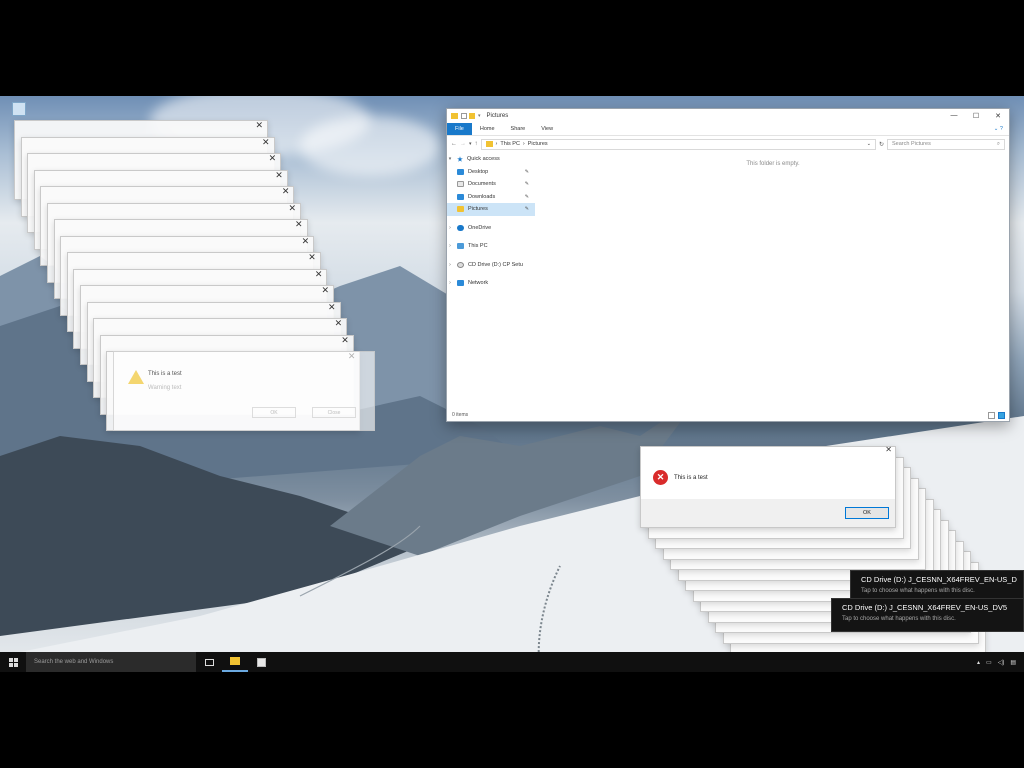 The height and width of the screenshot is (768, 1024). I want to click on star-icon, so click(460, 159).